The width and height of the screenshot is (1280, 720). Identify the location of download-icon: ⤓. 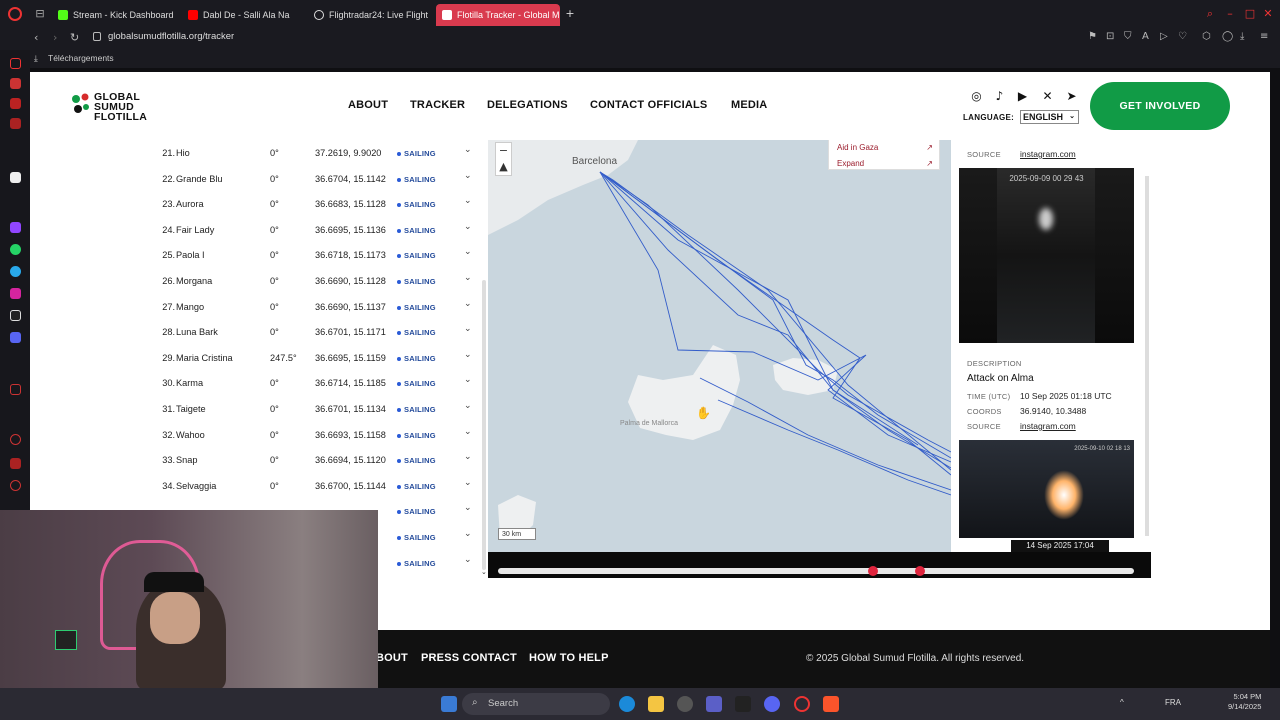
(1242, 36).